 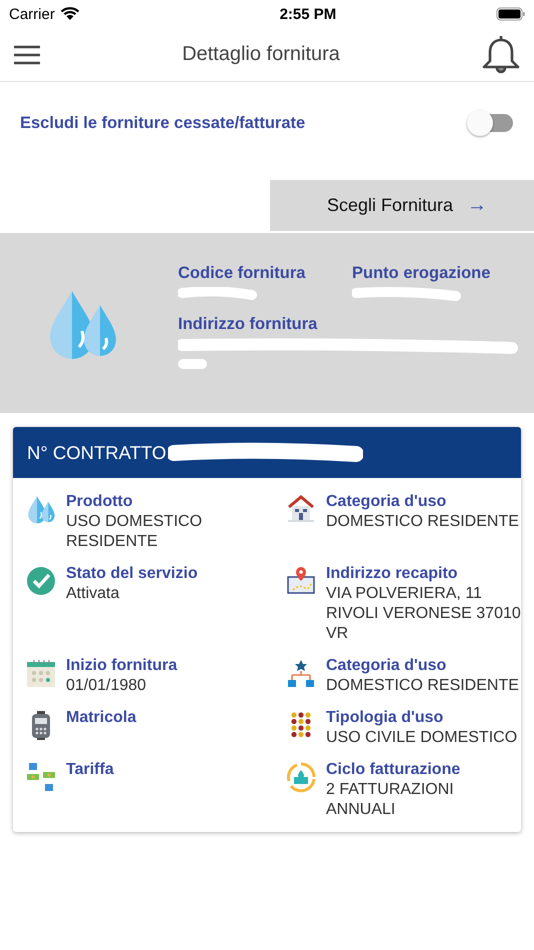 What do you see at coordinates (308, 14) in the screenshot?
I see `clock-time: 2:55 PM` at bounding box center [308, 14].